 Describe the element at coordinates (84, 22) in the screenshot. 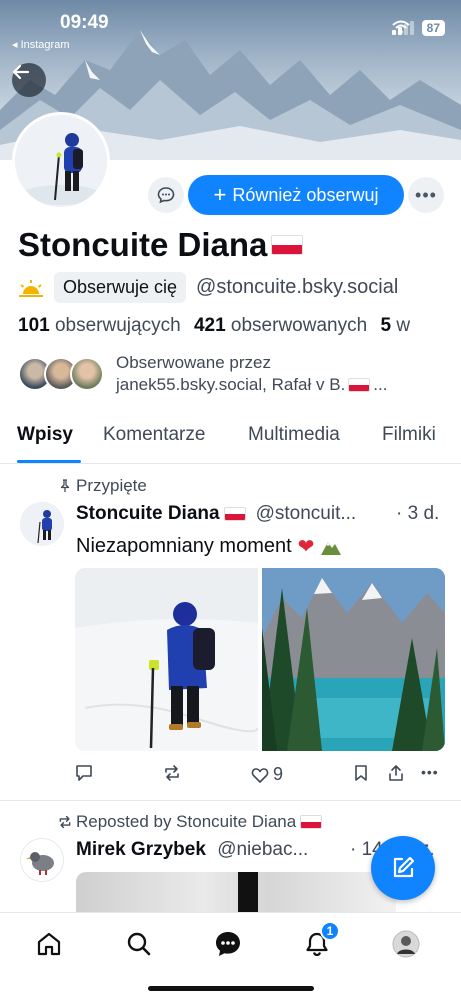

I see `status-time: 09:49` at that location.